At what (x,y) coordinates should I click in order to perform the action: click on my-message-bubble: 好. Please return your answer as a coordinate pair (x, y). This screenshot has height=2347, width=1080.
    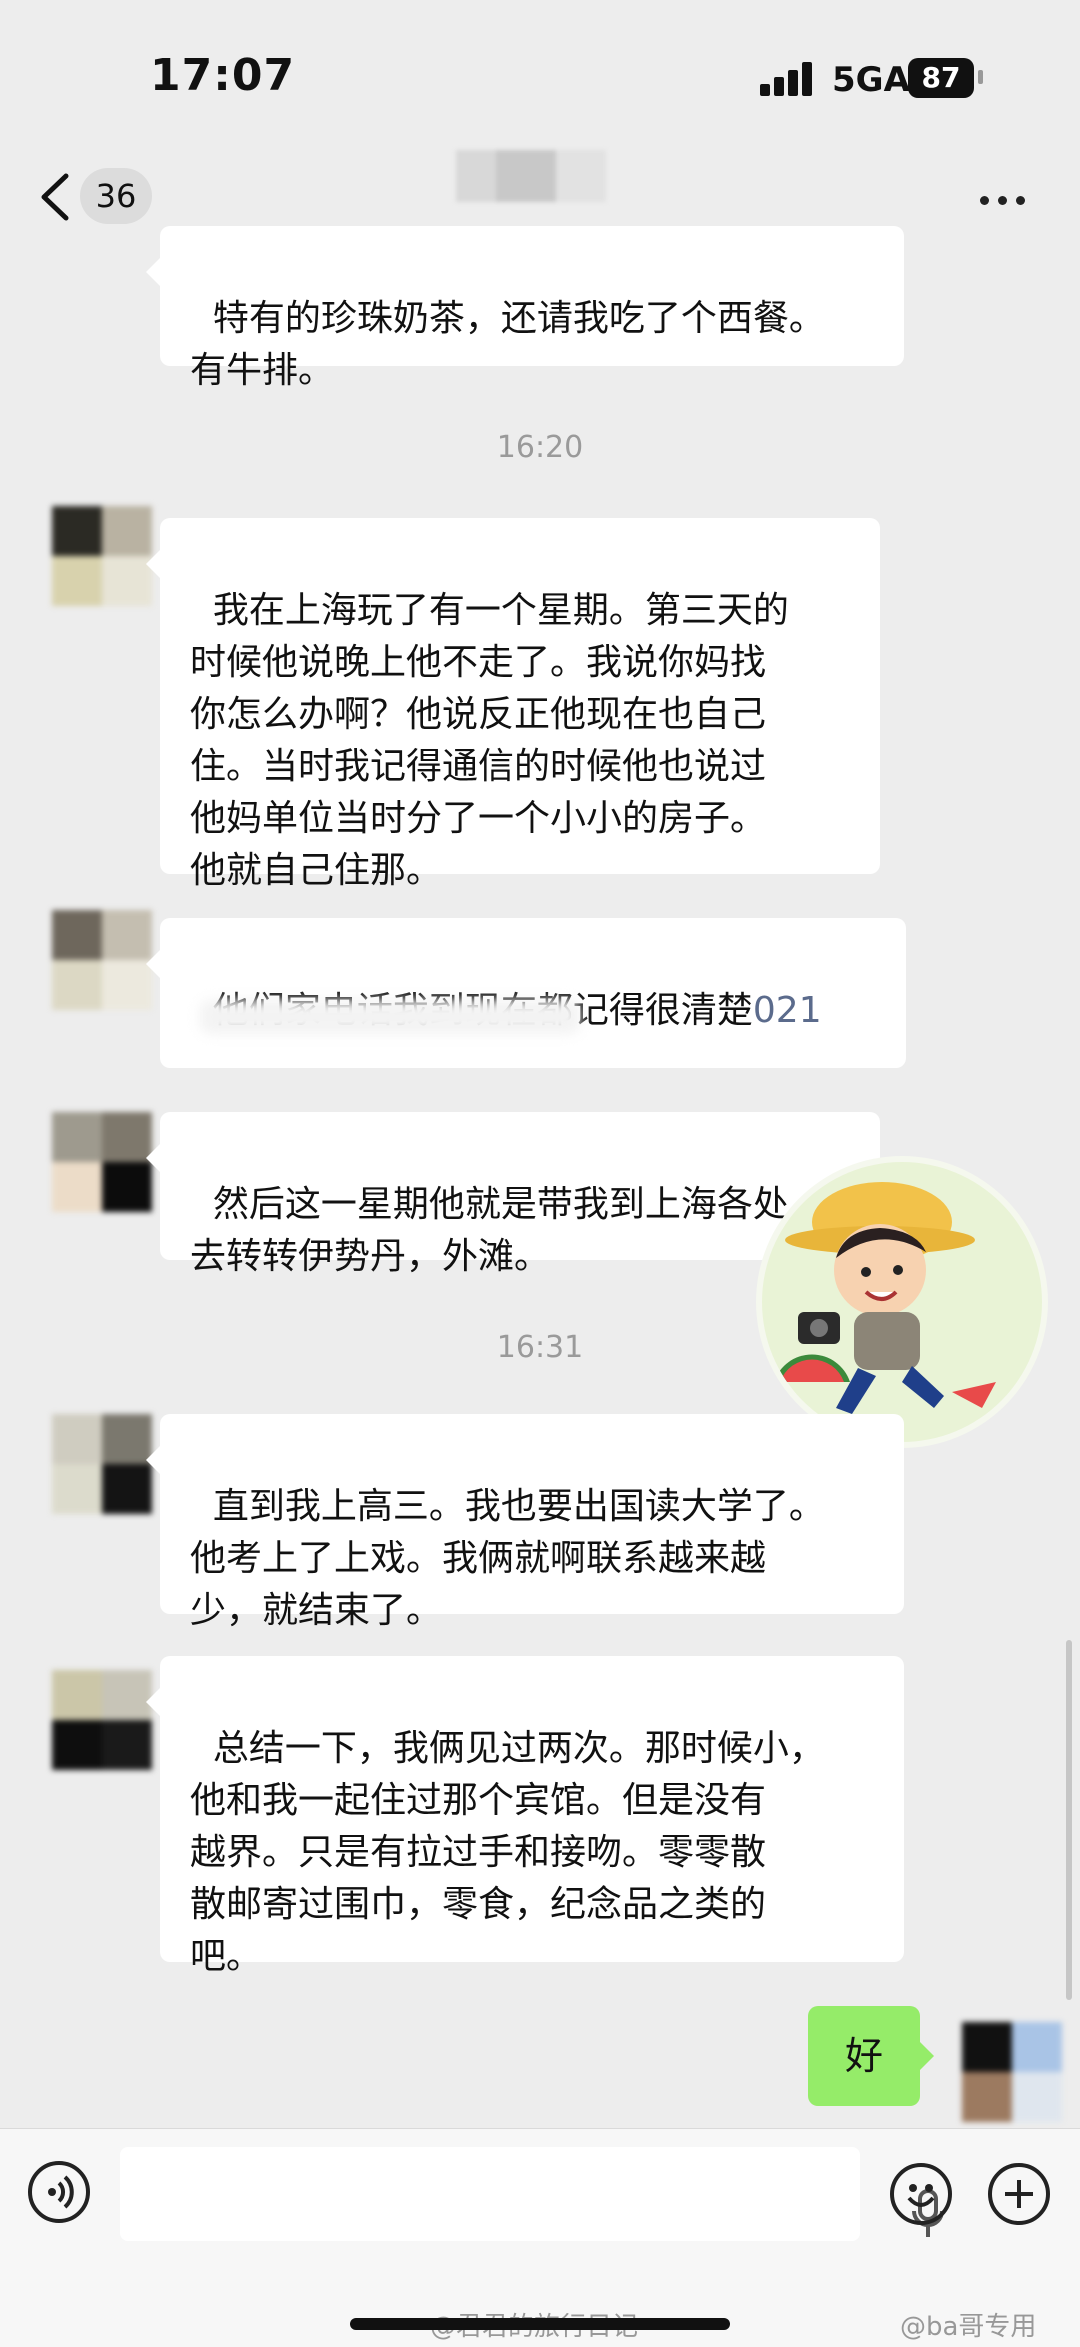
    Looking at the image, I should click on (871, 2056).